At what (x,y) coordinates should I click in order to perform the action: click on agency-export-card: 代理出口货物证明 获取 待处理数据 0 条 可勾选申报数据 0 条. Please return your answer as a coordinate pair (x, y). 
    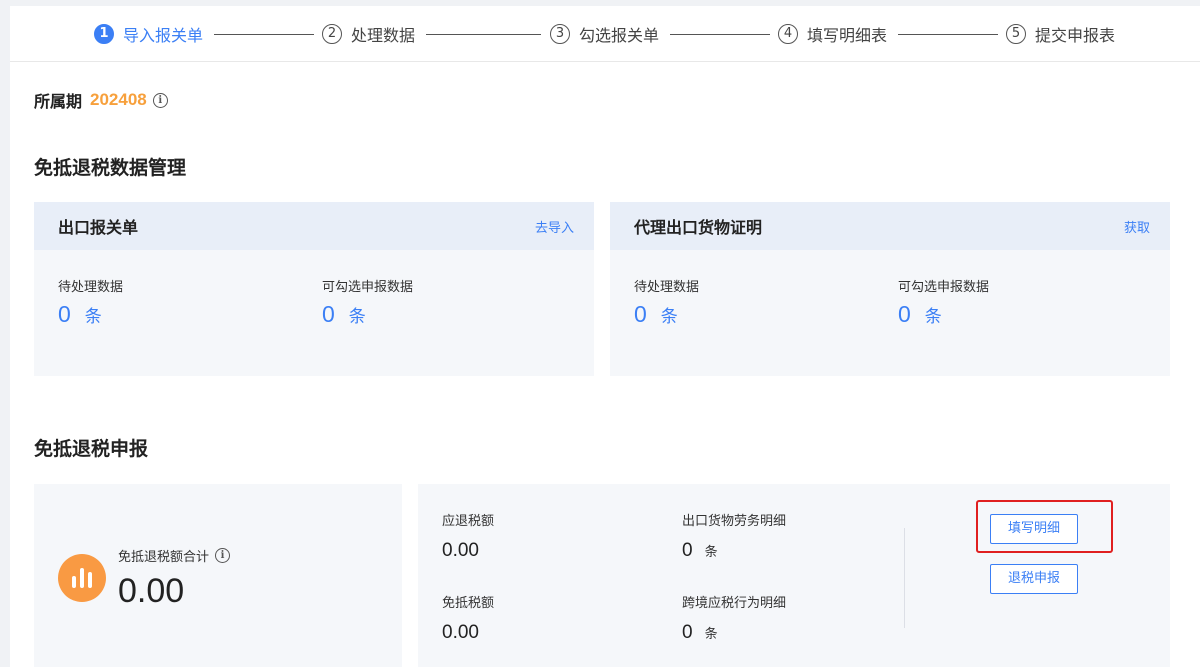
    Looking at the image, I should click on (890, 289).